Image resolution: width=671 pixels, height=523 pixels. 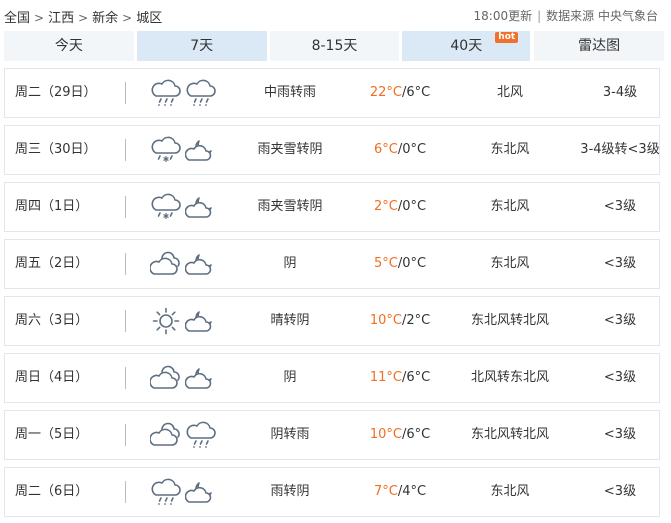 What do you see at coordinates (599, 46) in the screenshot?
I see `tab-radar: 雷达图` at bounding box center [599, 46].